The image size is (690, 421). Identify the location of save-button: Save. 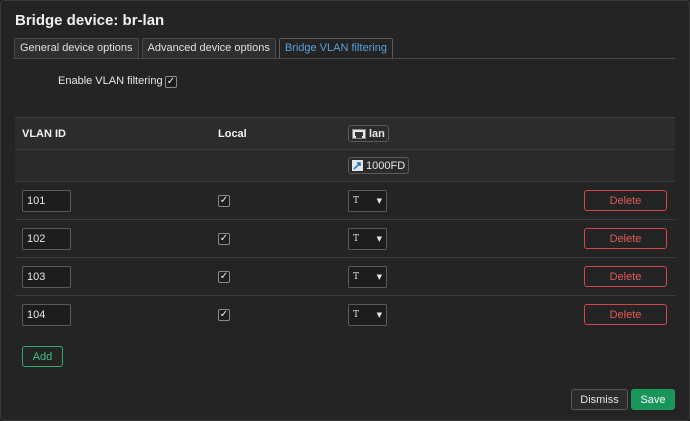
(653, 399).